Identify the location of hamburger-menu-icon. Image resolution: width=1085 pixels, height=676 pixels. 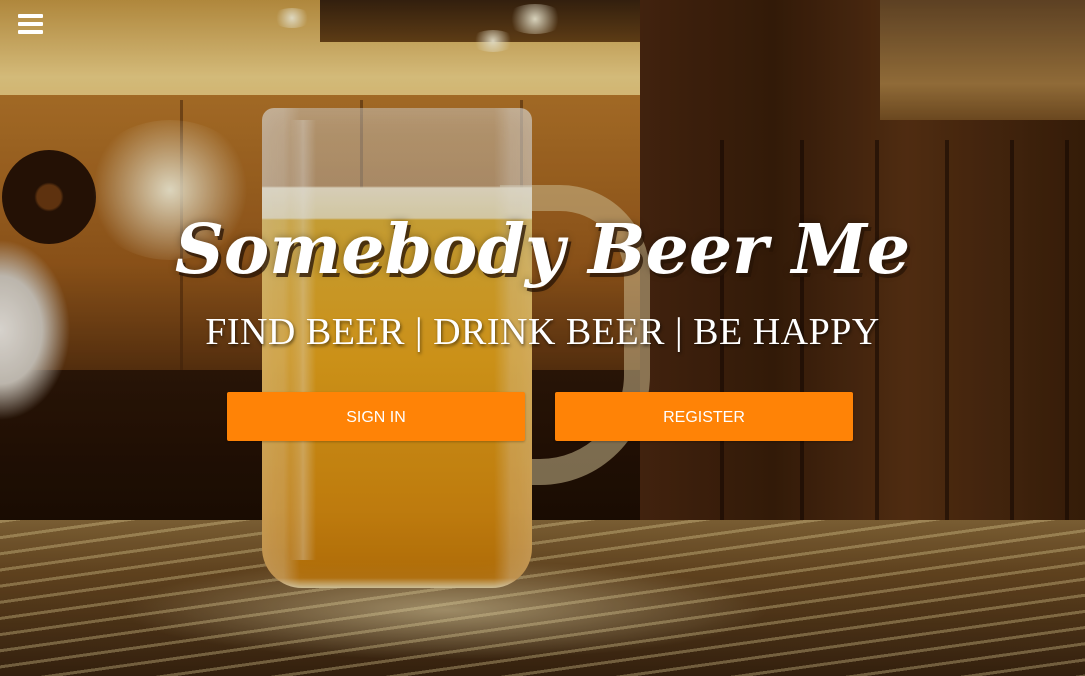
(31, 25).